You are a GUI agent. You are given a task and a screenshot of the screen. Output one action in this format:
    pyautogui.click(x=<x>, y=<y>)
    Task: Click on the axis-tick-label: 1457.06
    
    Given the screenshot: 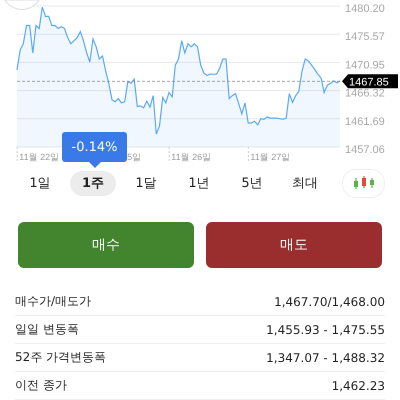 What is the action you would take?
    pyautogui.click(x=365, y=150)
    